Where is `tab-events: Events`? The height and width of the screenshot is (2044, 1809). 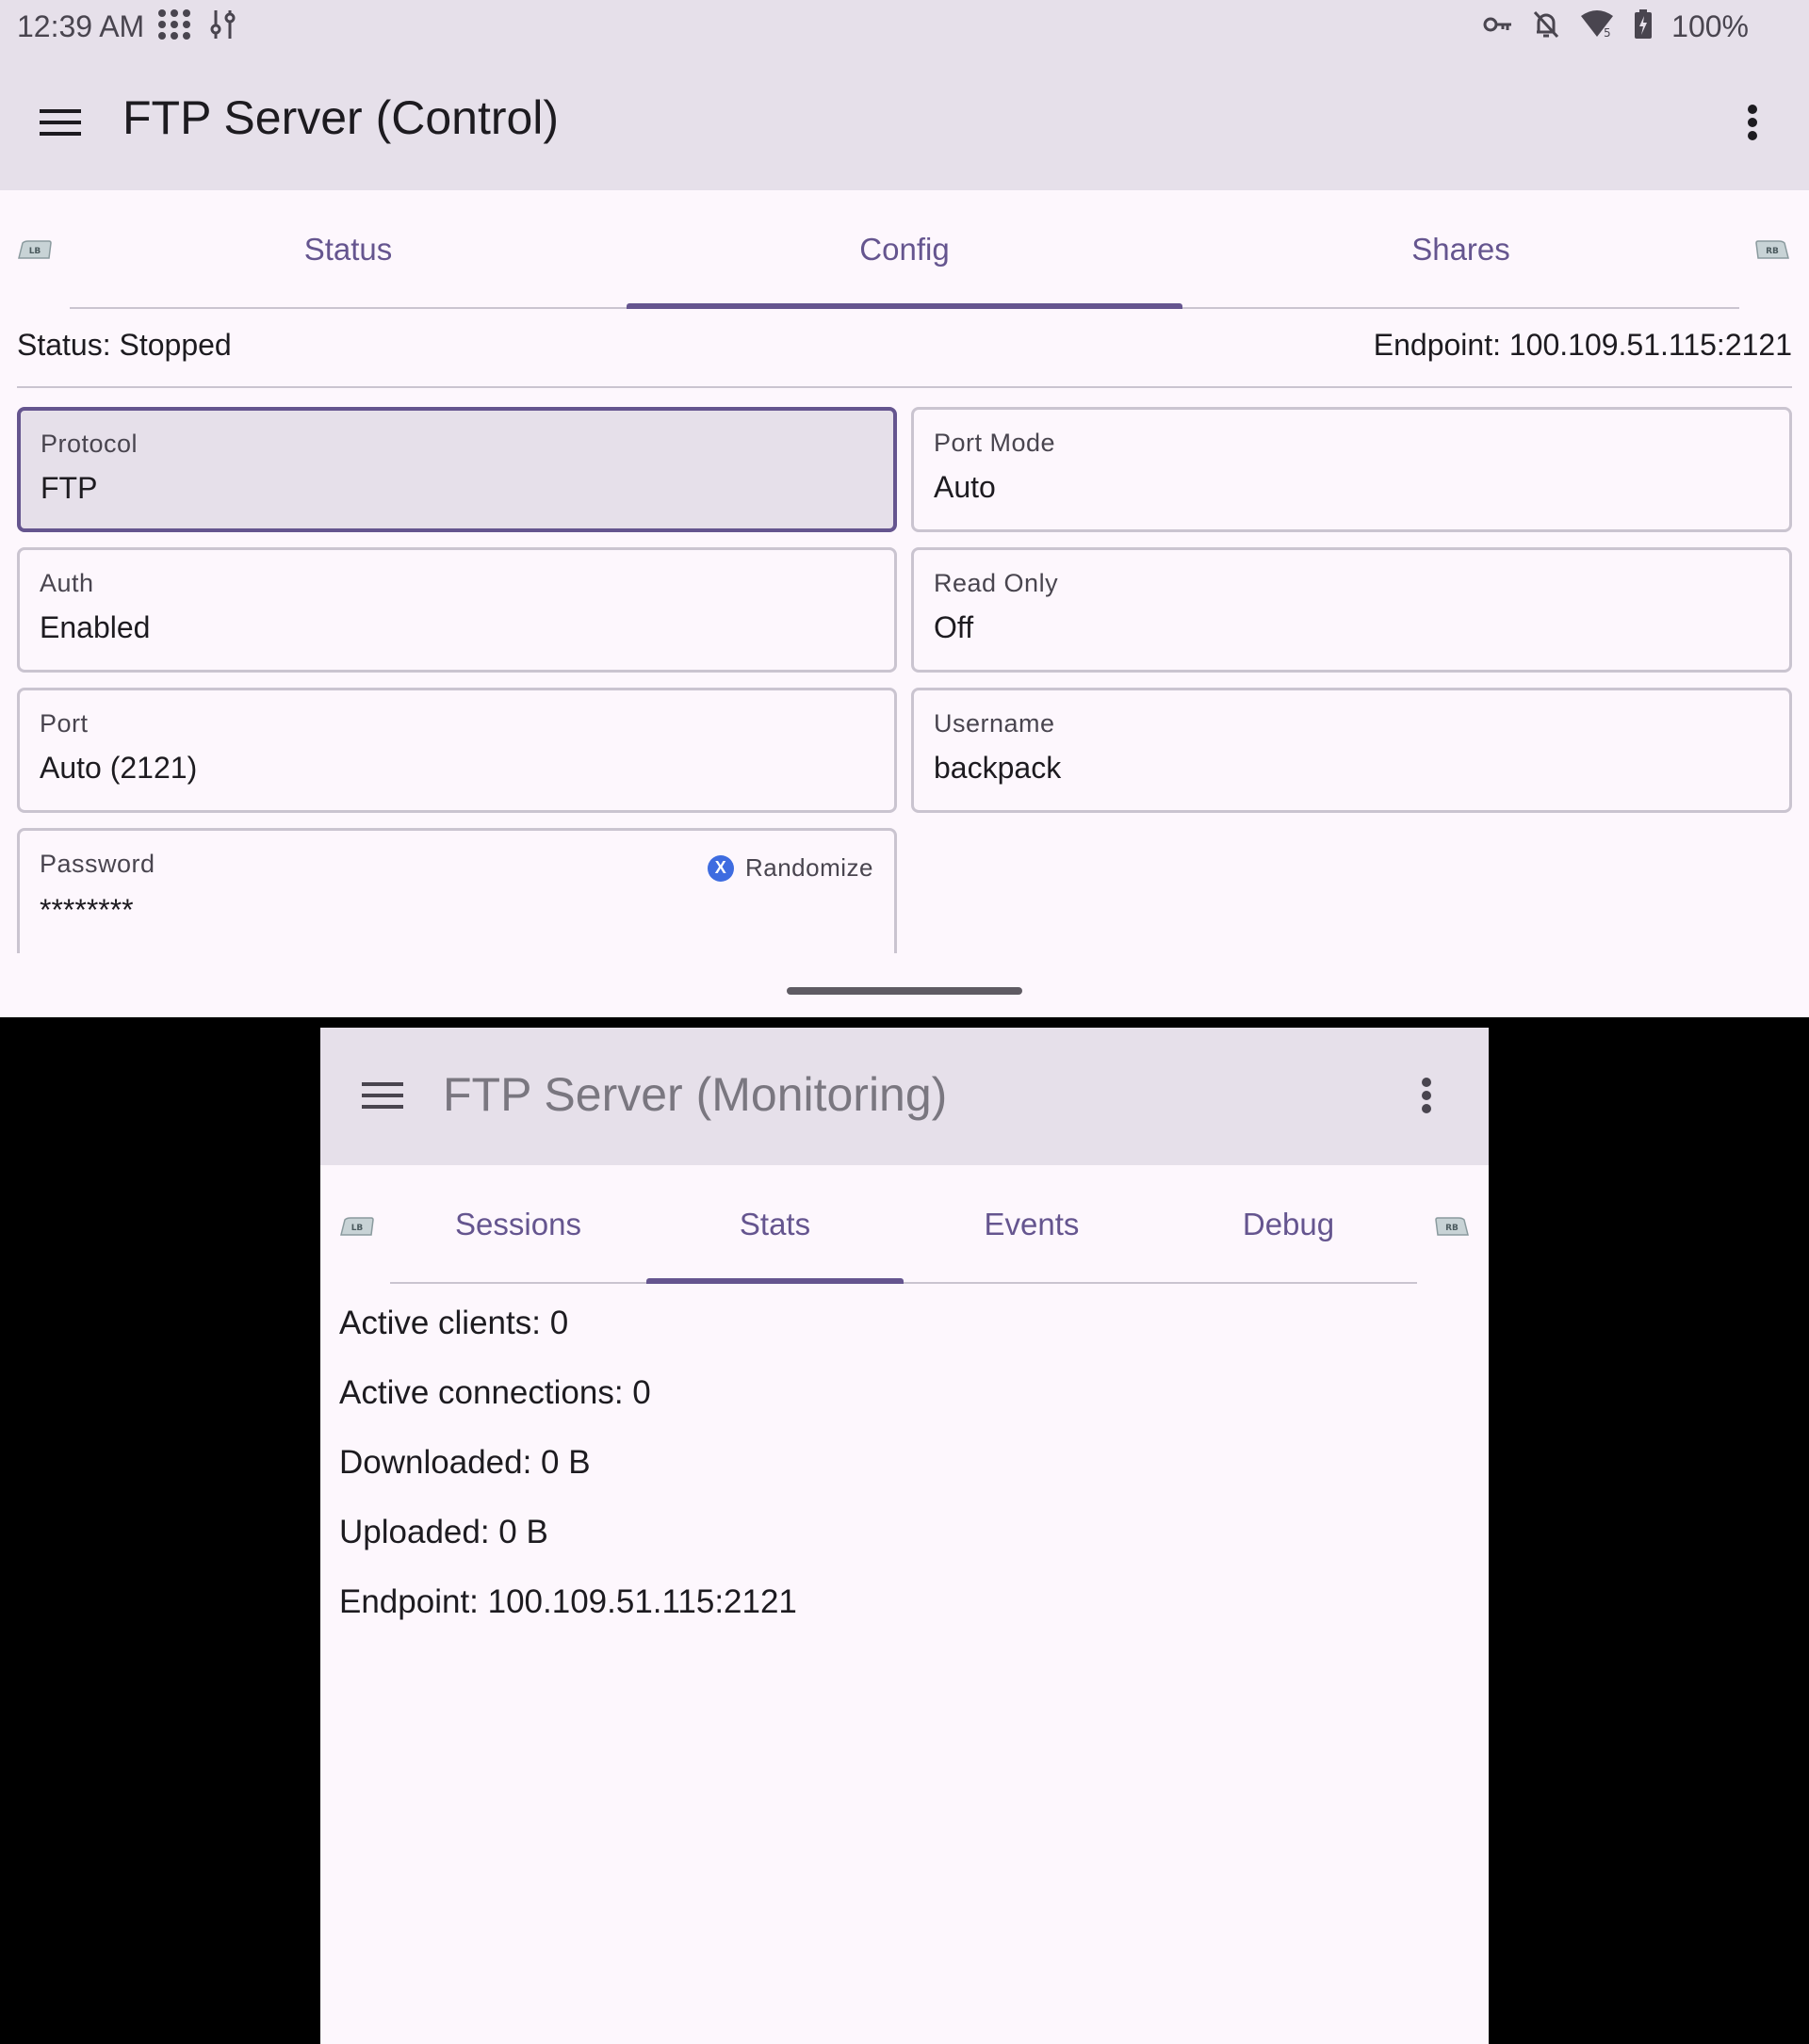 tab-events: Events is located at coordinates (1032, 1224).